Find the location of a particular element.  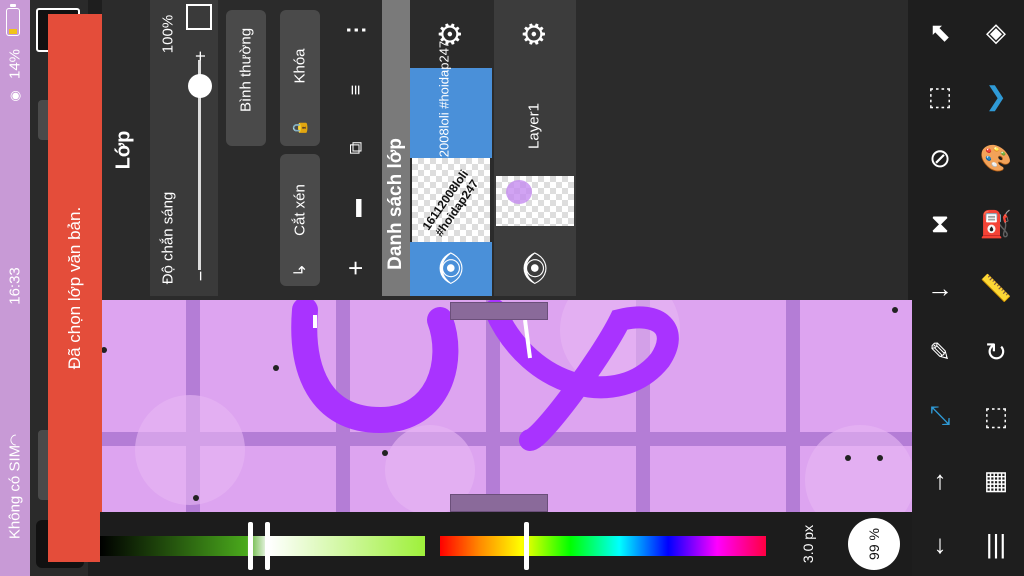

layer-order-icon: ≡ is located at coordinates (356, 90).